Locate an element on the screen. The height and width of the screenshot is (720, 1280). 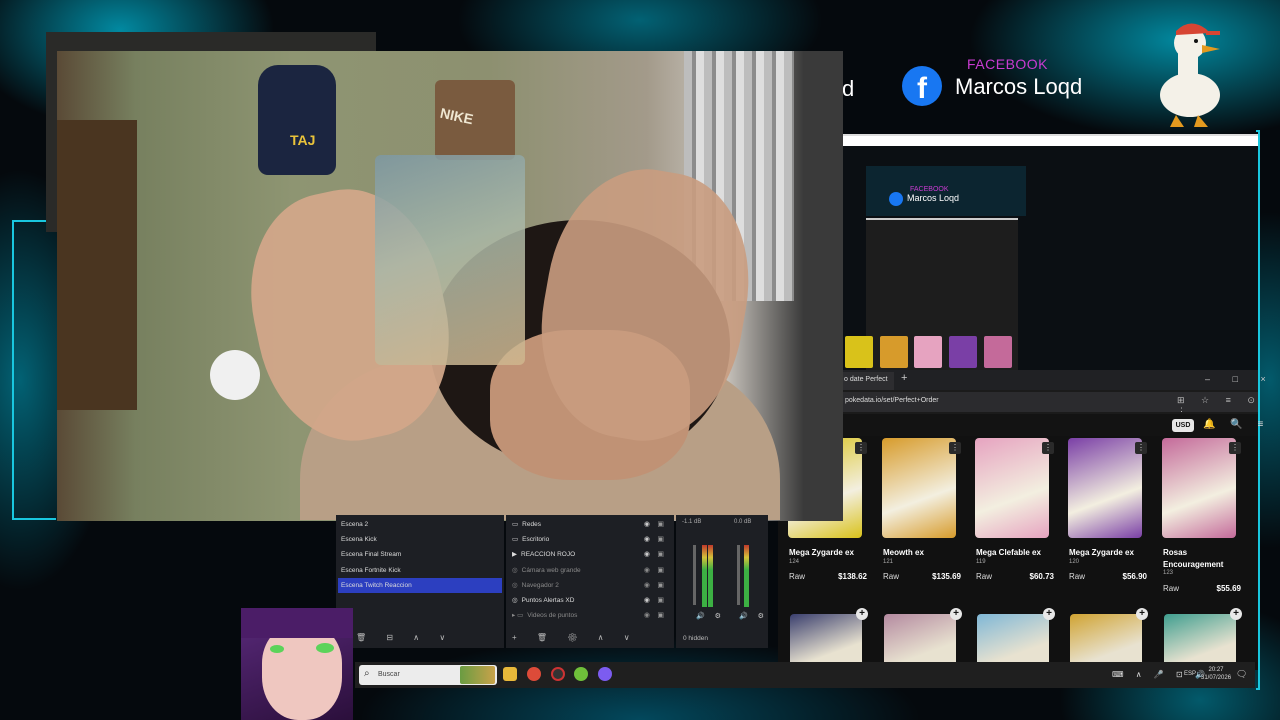
card-price: $56.90 is located at coordinates (1134, 576).